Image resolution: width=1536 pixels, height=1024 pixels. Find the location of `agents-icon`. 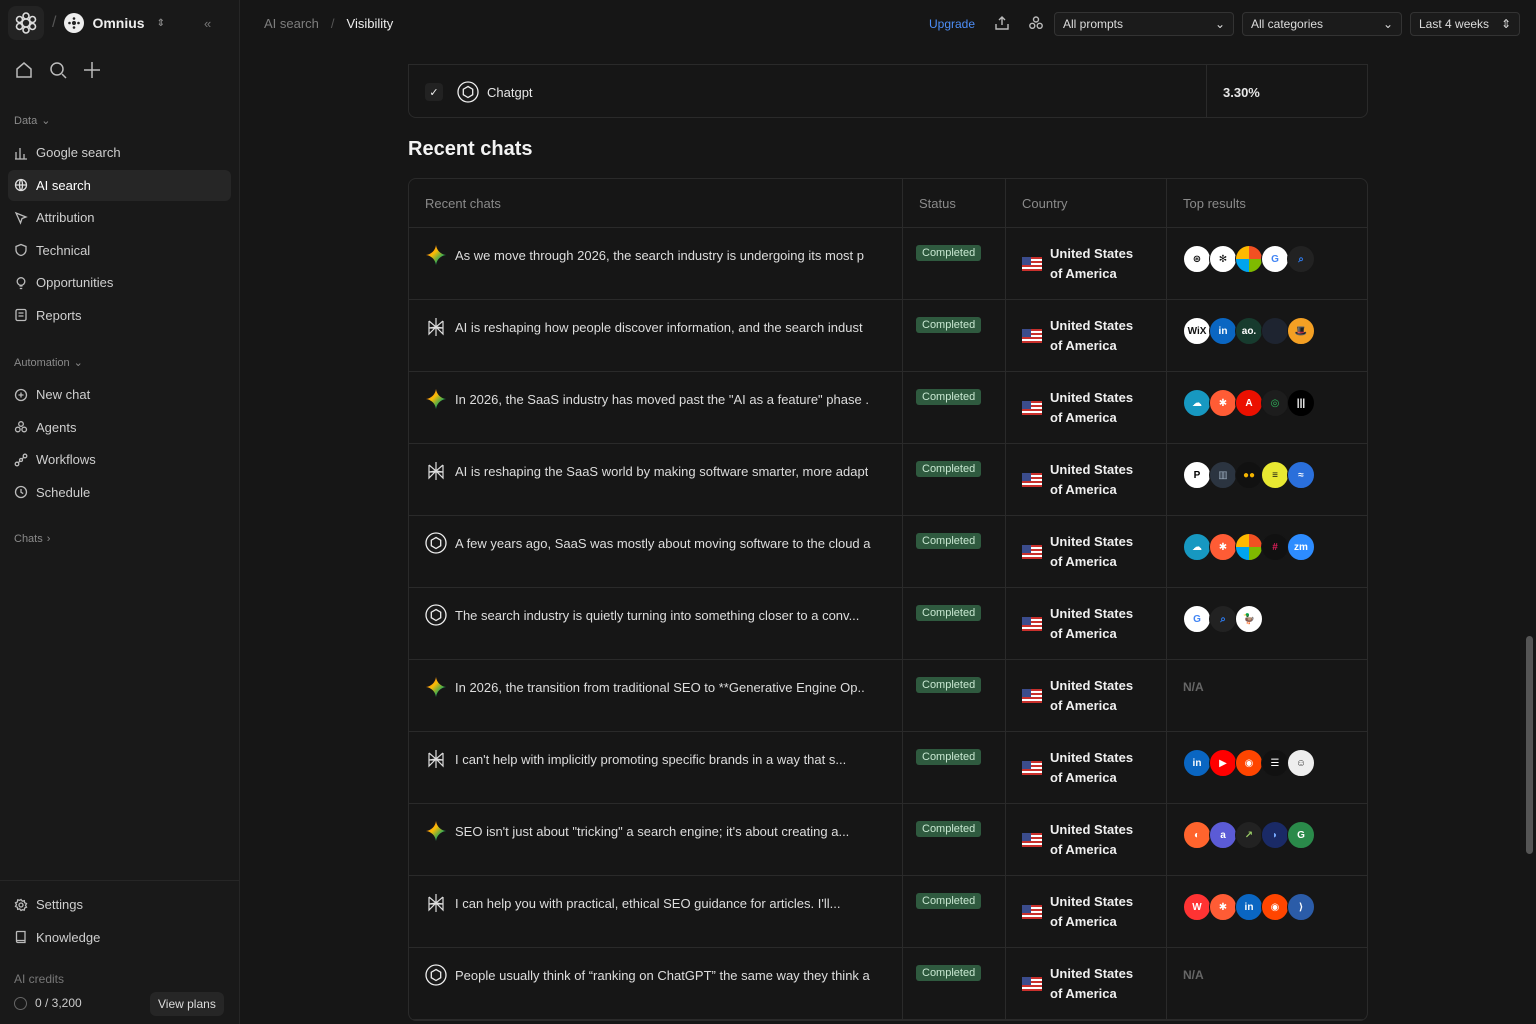

agents-icon is located at coordinates (1036, 23).